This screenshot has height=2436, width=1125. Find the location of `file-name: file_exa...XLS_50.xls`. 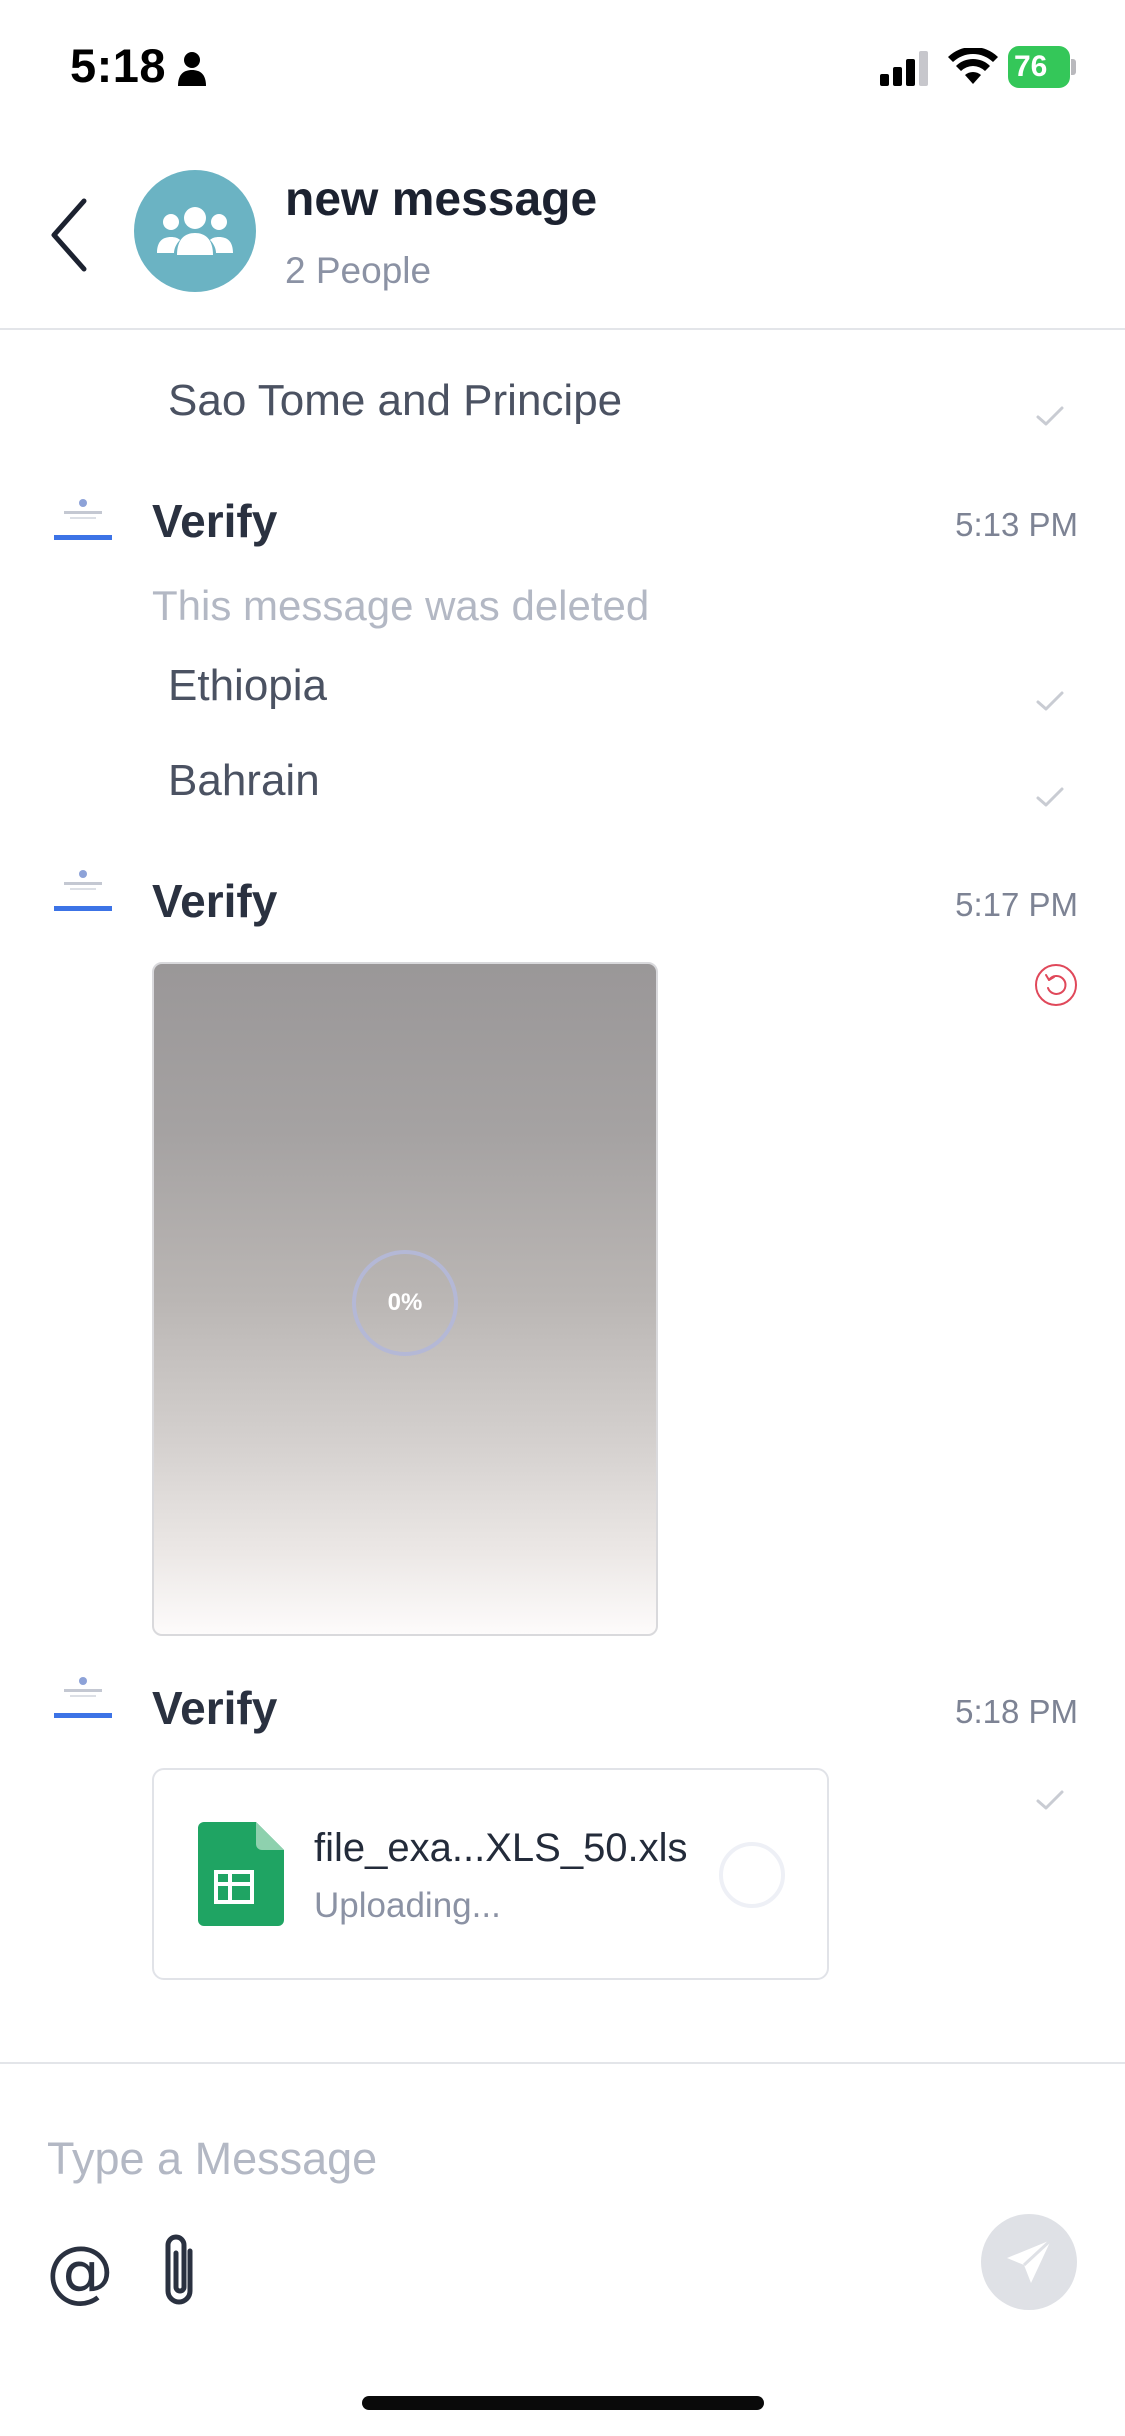

file-name: file_exa...XLS_50.xls is located at coordinates (501, 1848).